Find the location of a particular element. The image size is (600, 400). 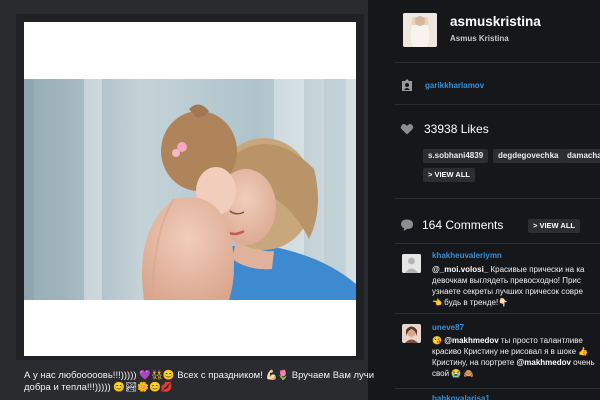

comment-author: khakheuvaleriymn is located at coordinates (467, 255).